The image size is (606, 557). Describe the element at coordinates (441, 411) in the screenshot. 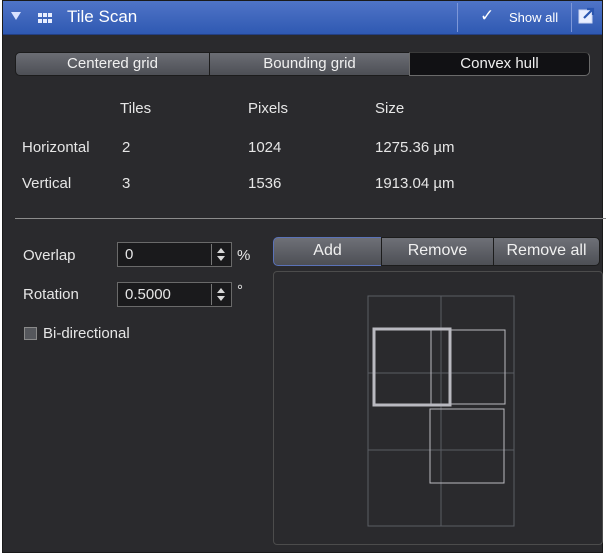

I see `tile-preview-svg` at that location.